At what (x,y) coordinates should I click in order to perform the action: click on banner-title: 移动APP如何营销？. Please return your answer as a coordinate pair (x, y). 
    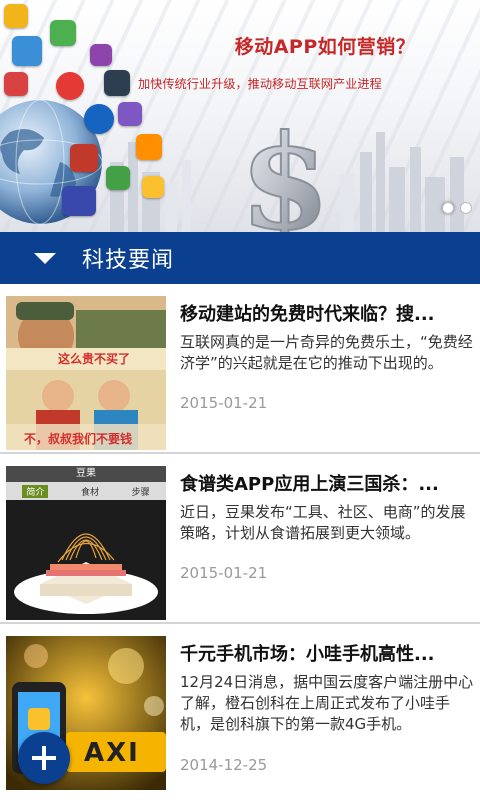
    Looking at the image, I should click on (325, 47).